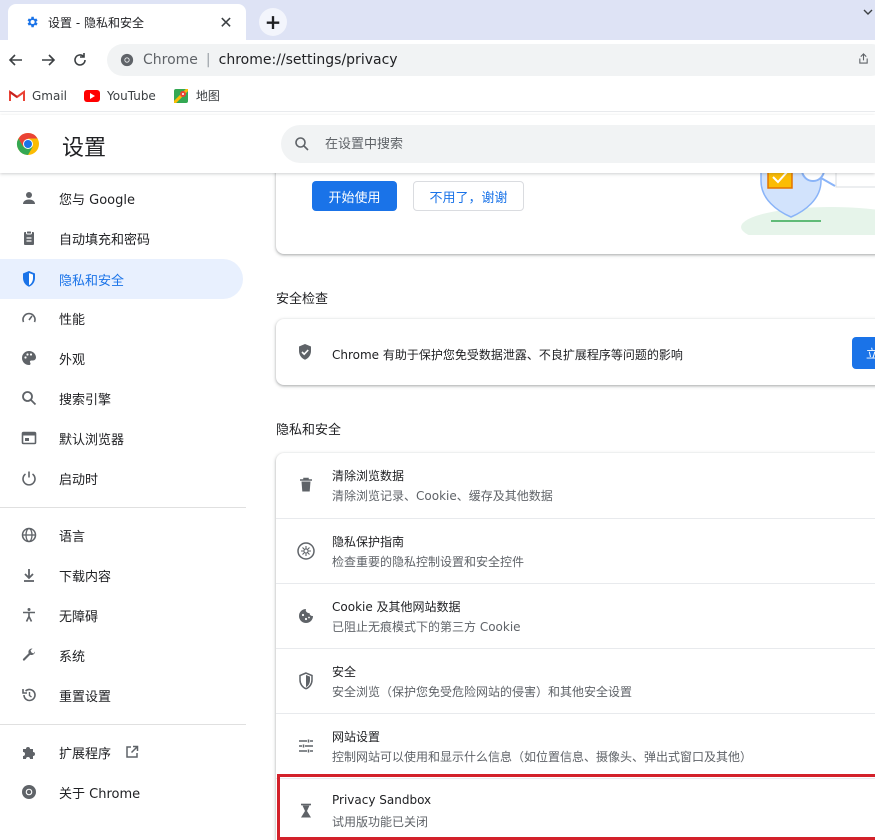 The width and height of the screenshot is (875, 840). Describe the element at coordinates (79, 480) in the screenshot. I see `sidebar-item-label: 启动时` at that location.